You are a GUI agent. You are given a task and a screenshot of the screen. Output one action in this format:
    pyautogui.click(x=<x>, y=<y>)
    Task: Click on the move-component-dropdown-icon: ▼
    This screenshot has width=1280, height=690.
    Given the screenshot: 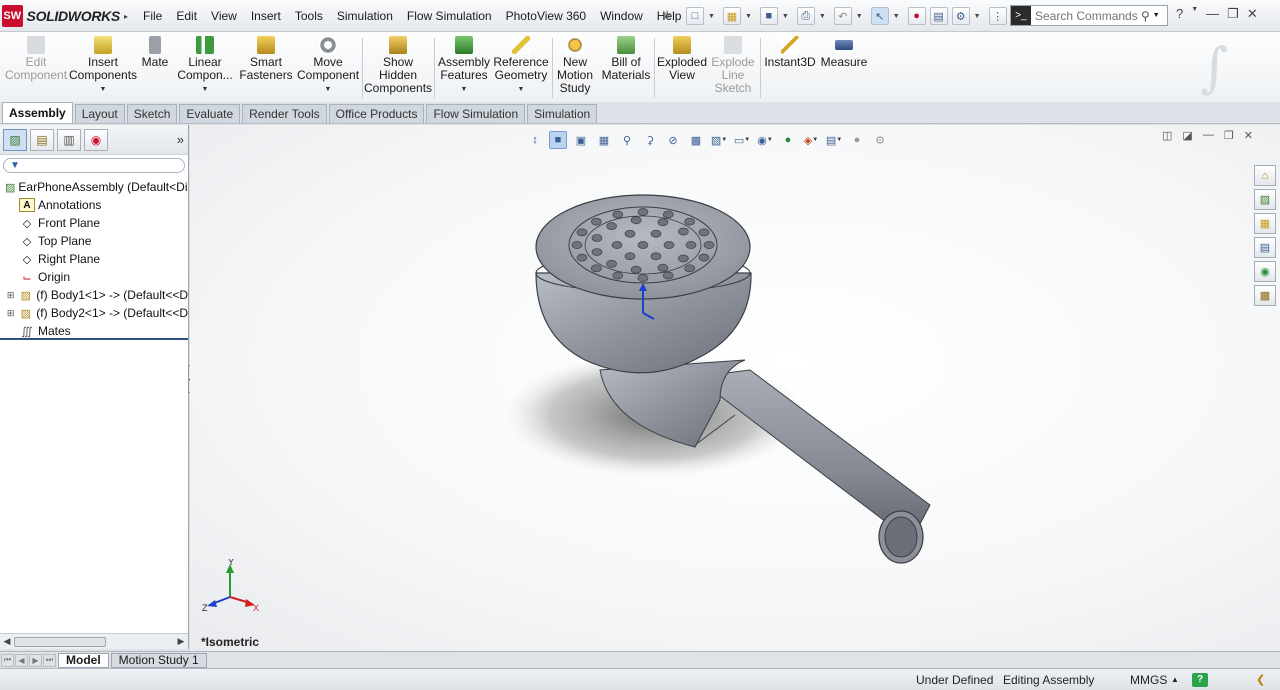 What is the action you would take?
    pyautogui.click(x=328, y=89)
    